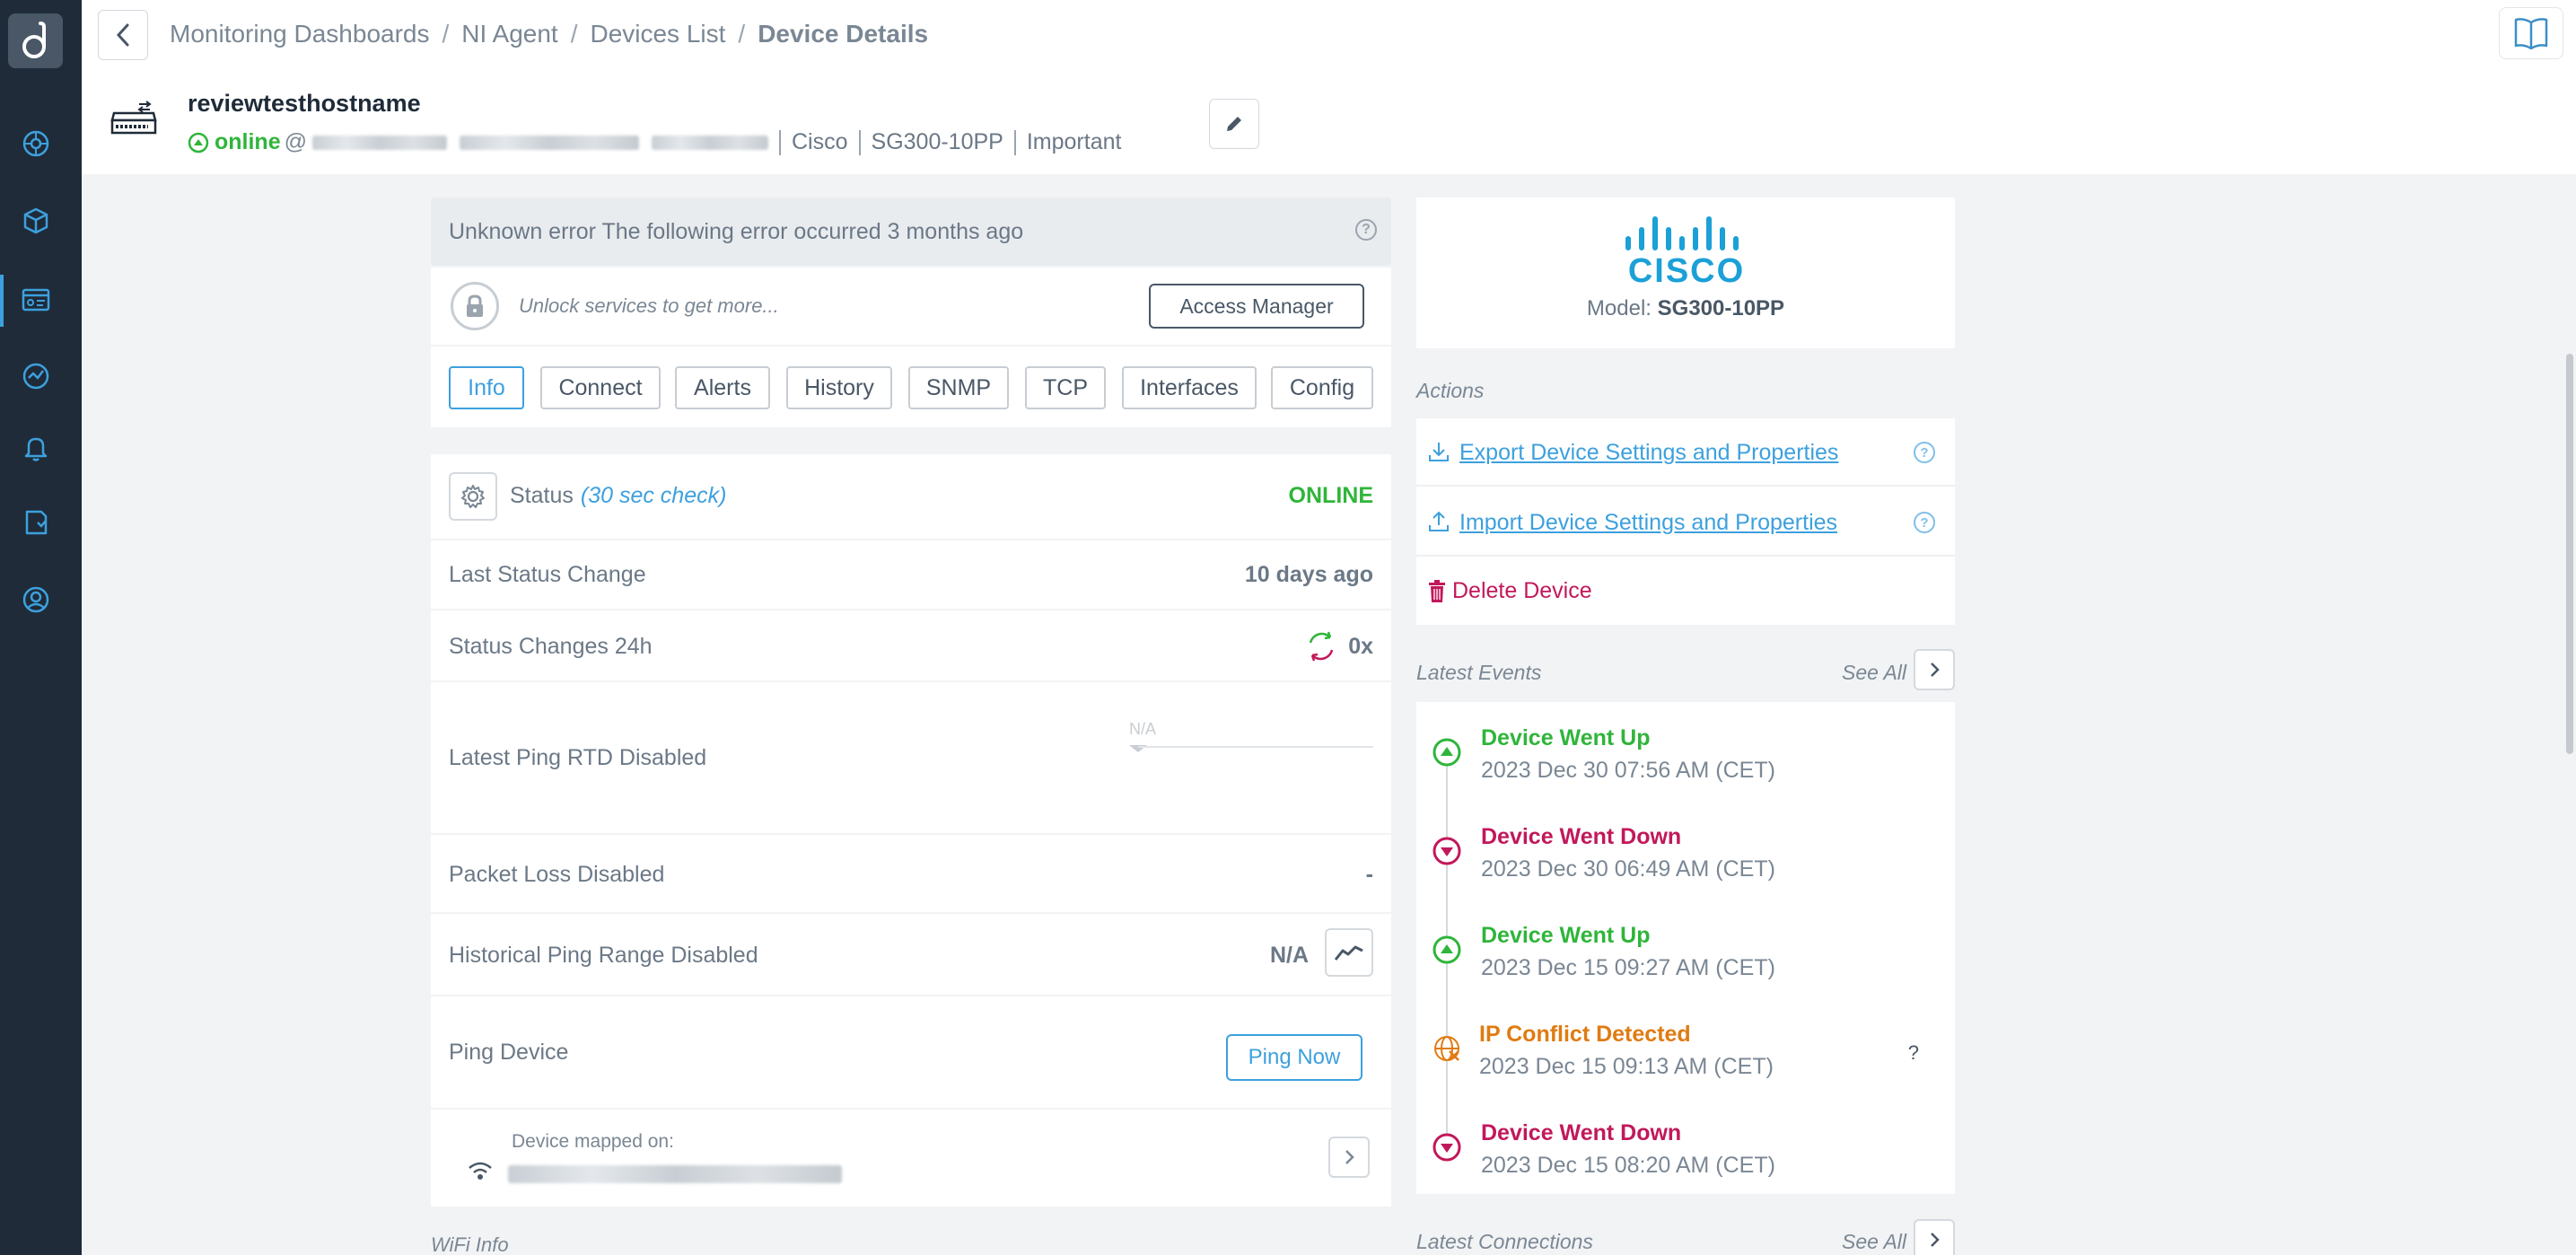 Image resolution: width=2576 pixels, height=1255 pixels. I want to click on app-logo, so click(35, 40).